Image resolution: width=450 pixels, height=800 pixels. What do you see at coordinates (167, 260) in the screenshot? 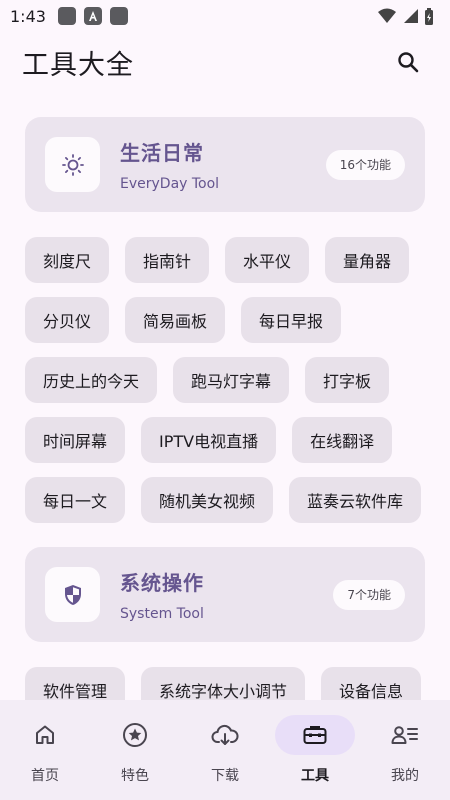
I see `tool-chip-compass: 指南针` at bounding box center [167, 260].